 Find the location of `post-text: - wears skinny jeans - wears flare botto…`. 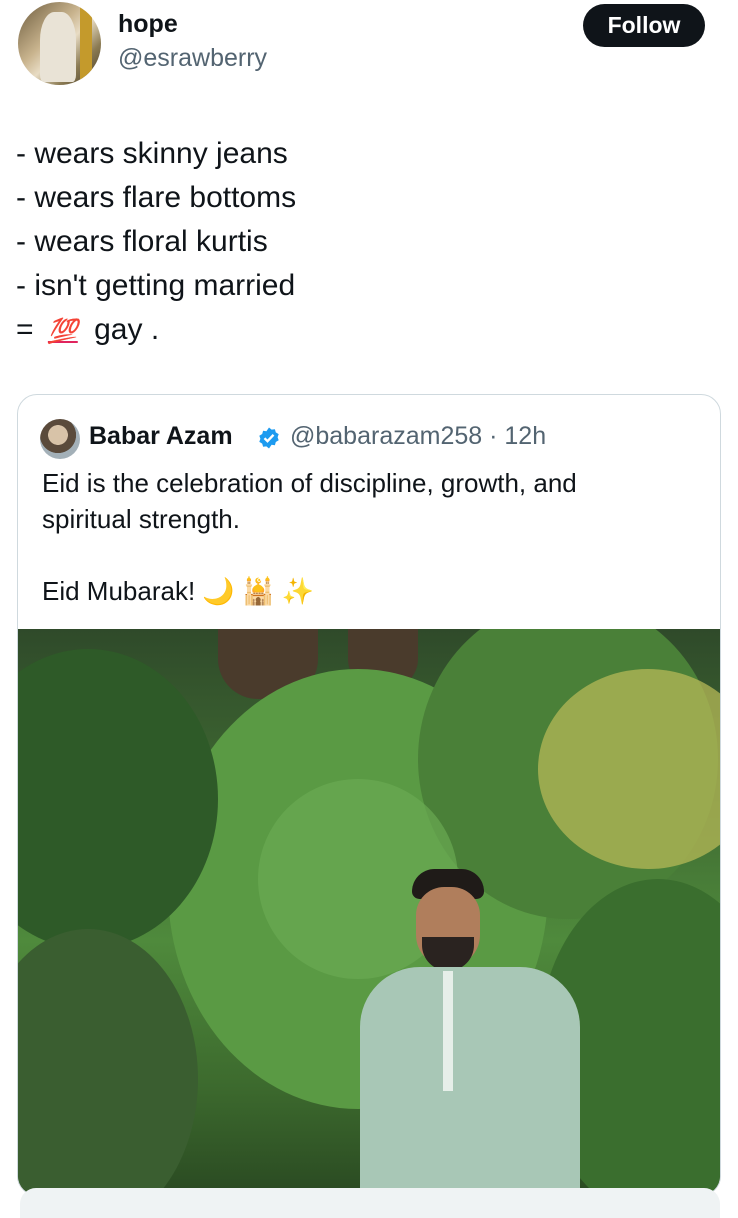

post-text: - wears skinny jeans - wears flare botto… is located at coordinates (156, 243).